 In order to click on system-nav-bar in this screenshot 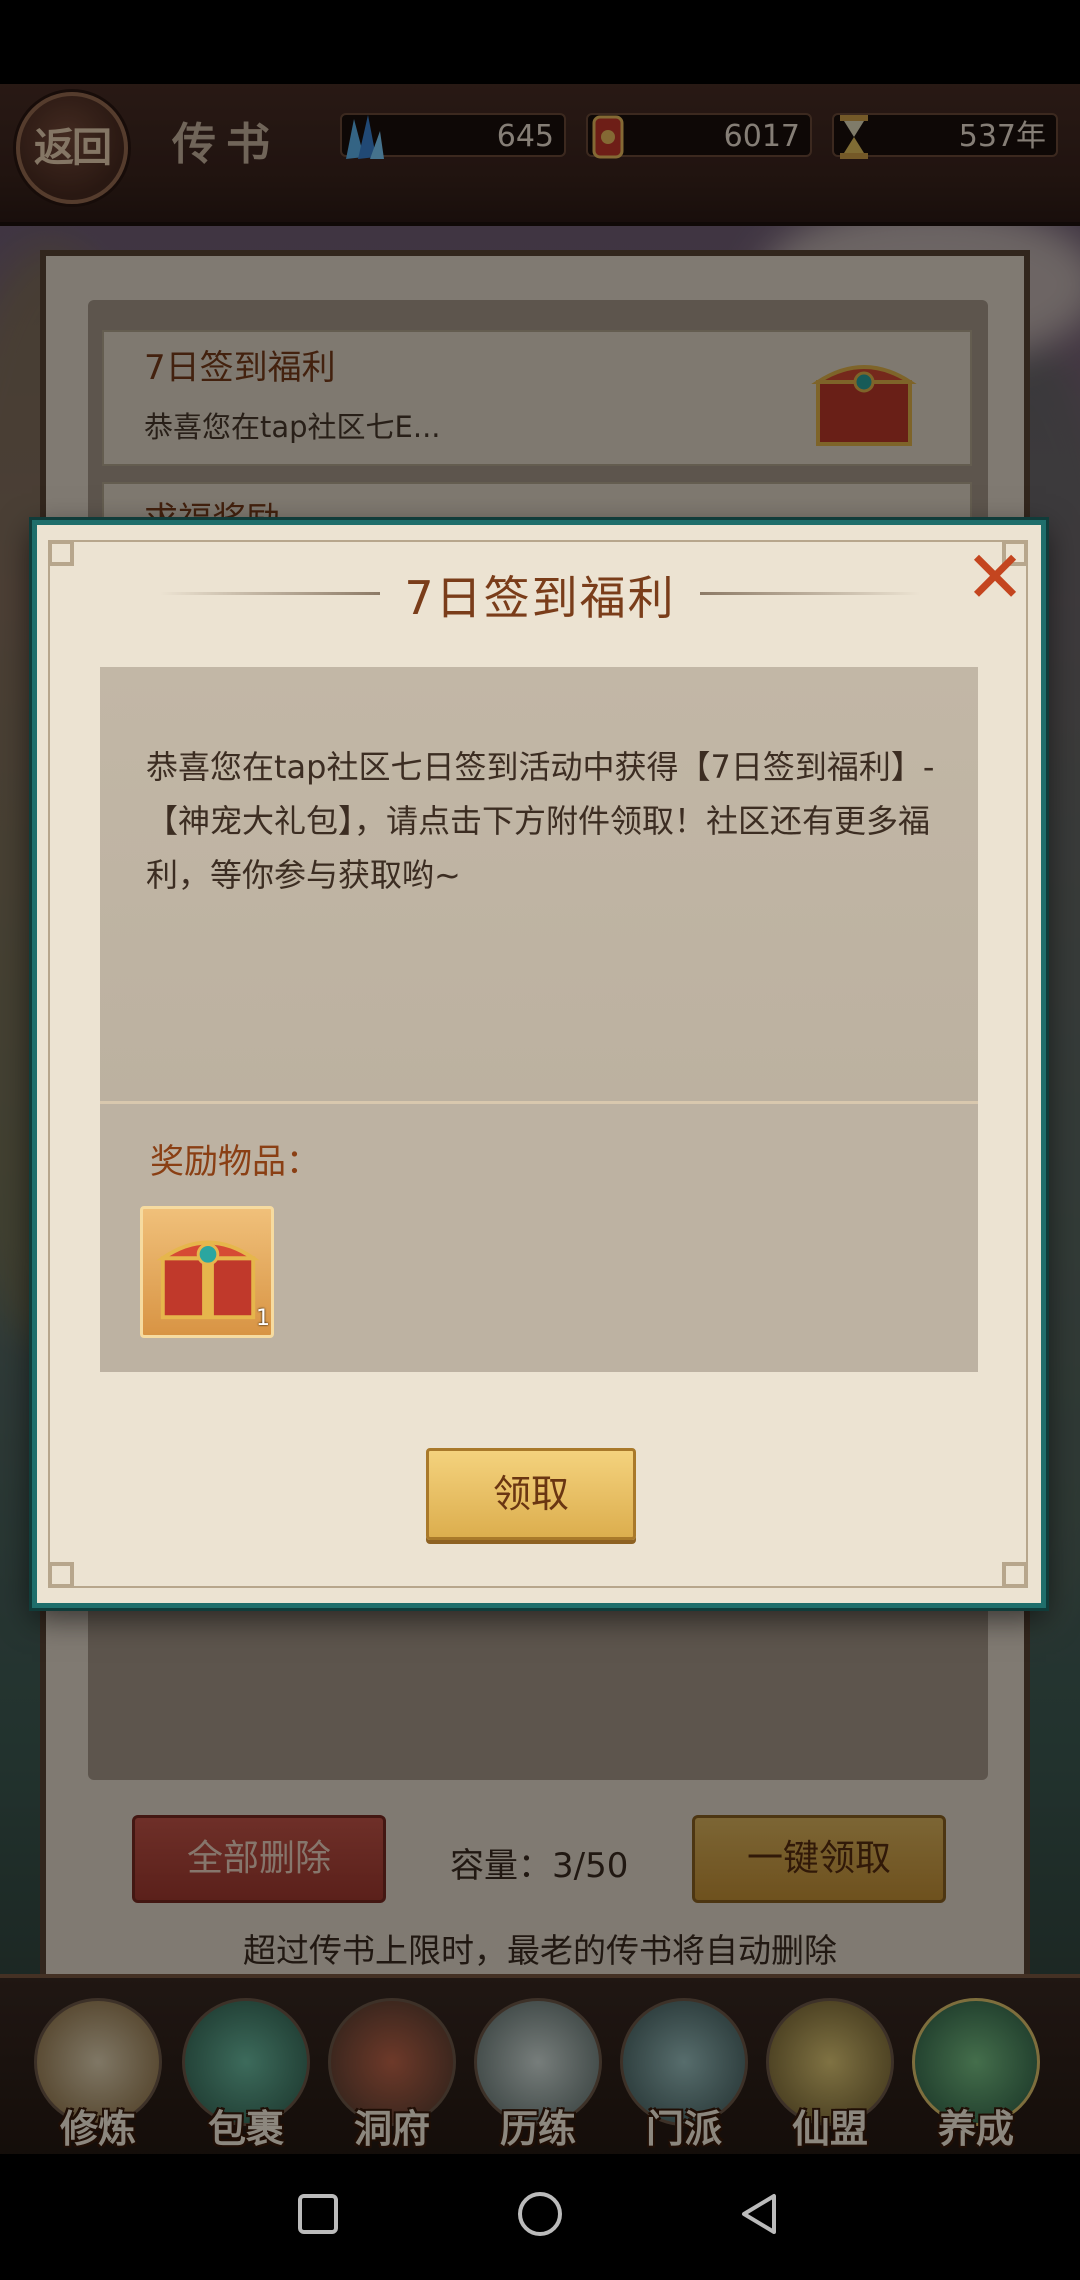, I will do `click(540, 2217)`.